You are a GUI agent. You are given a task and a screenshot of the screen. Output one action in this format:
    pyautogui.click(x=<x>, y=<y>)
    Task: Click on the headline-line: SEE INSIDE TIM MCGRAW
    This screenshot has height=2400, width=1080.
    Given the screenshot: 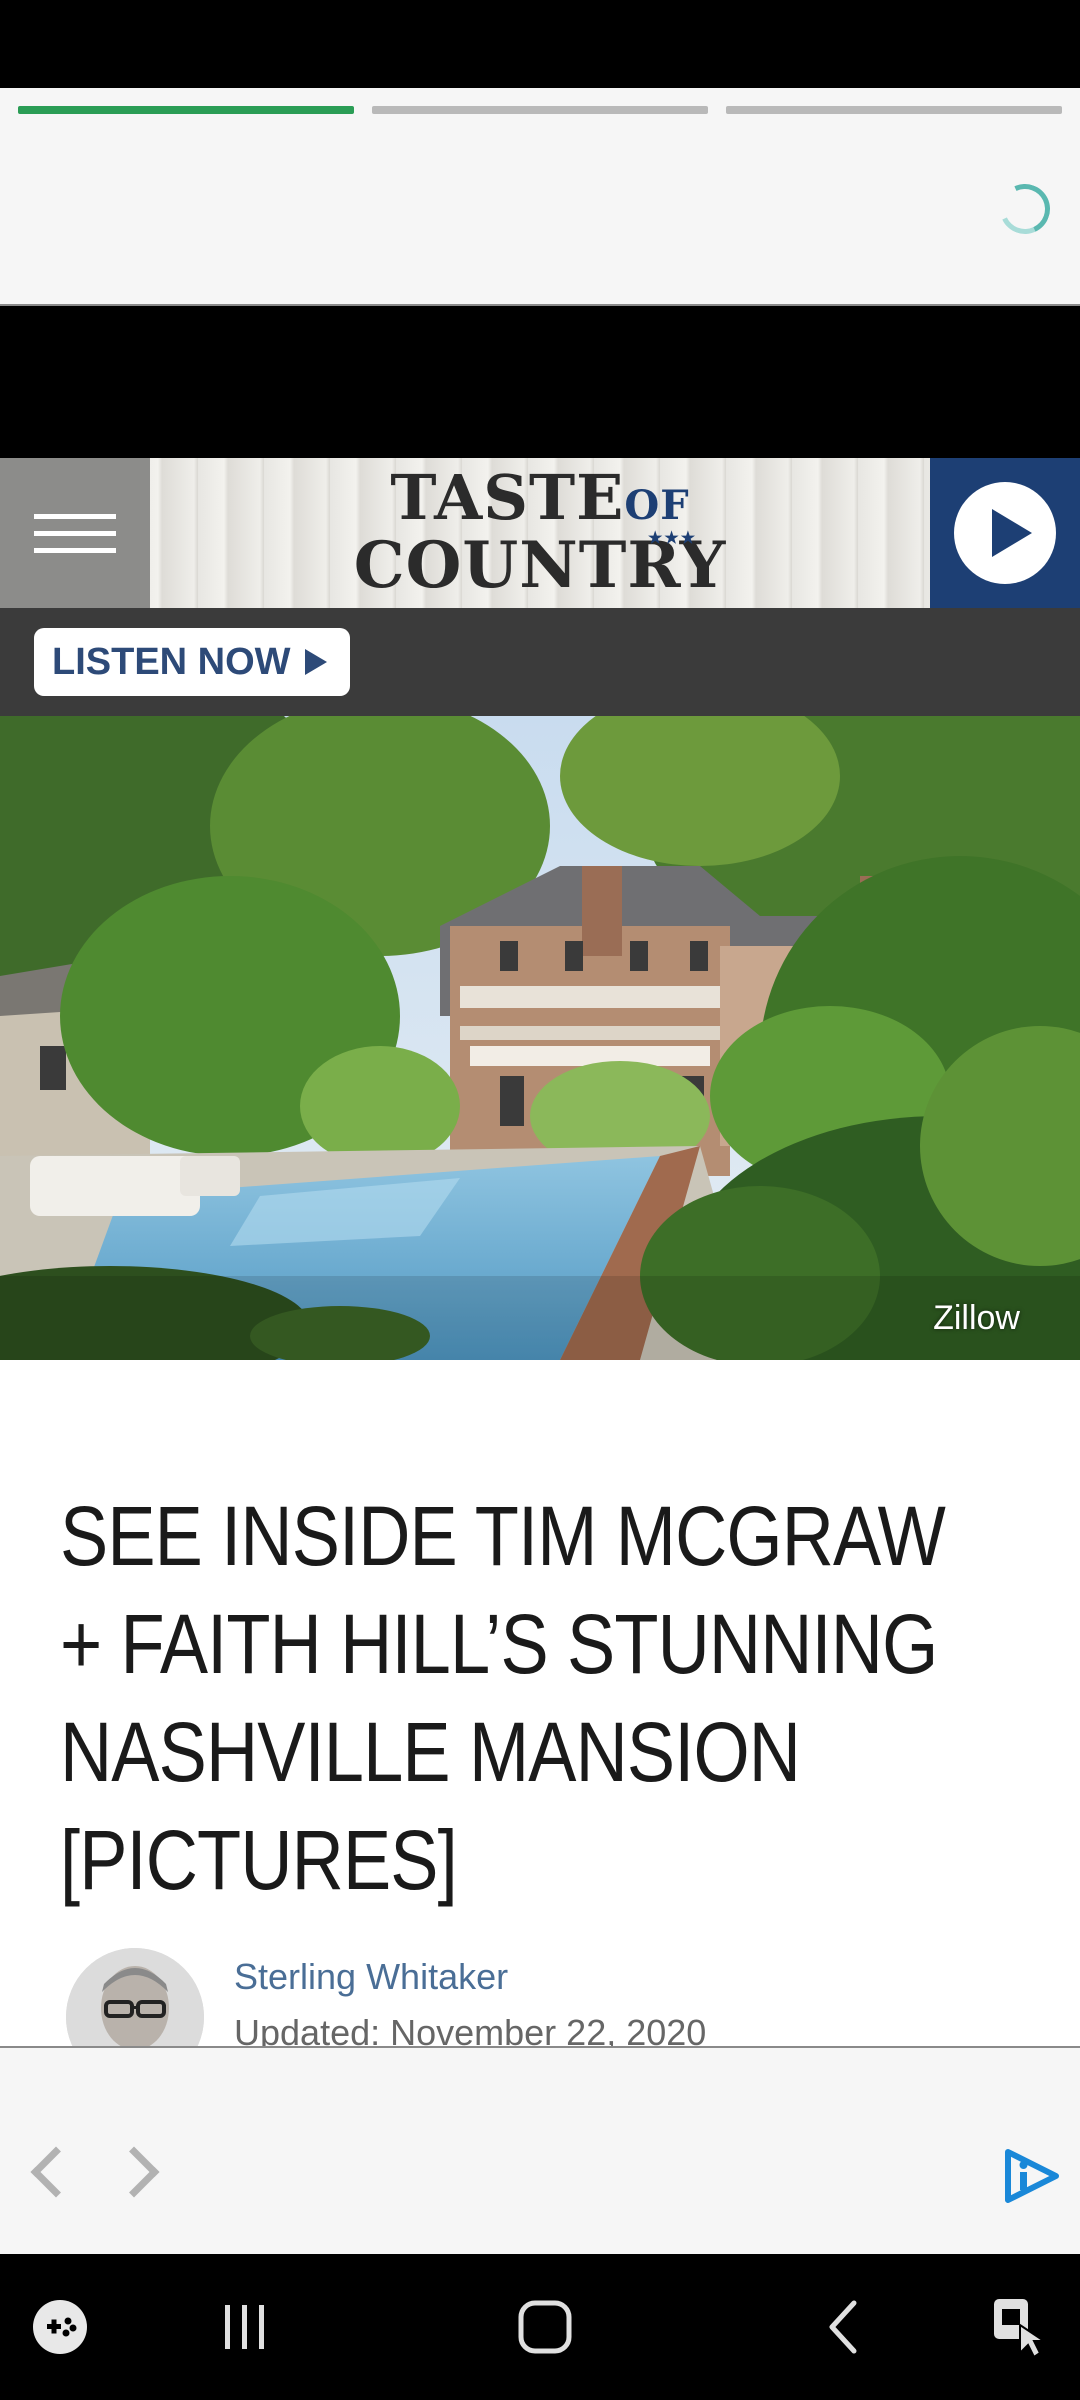 What is the action you would take?
    pyautogui.click(x=503, y=1536)
    